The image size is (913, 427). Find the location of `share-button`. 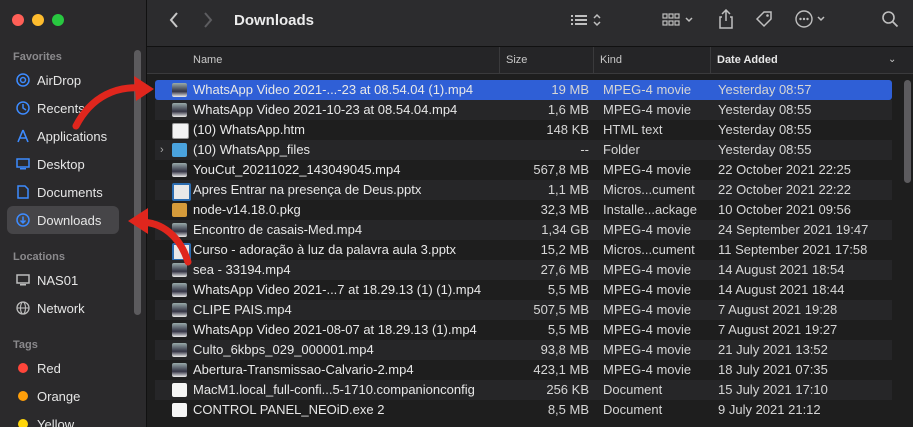

share-button is located at coordinates (726, 20).